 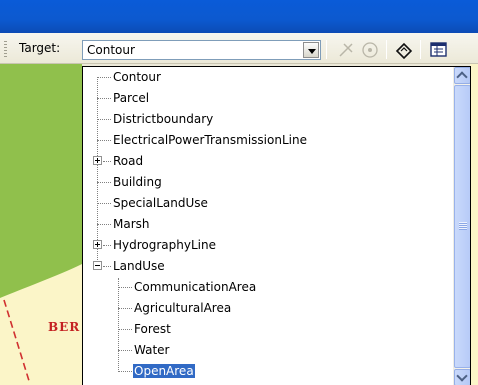 I want to click on title-bar, so click(x=239, y=16).